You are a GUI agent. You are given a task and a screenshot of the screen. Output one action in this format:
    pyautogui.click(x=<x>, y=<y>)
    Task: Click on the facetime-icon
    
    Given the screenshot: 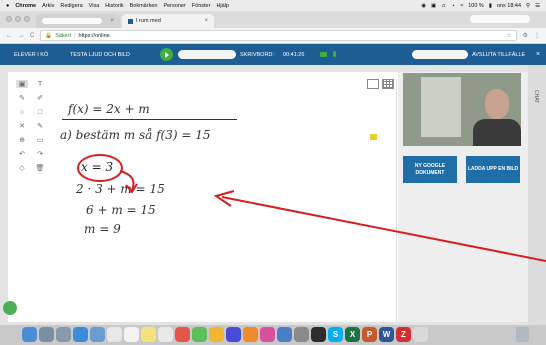 What is the action you would take?
    pyautogui.click(x=199, y=334)
    